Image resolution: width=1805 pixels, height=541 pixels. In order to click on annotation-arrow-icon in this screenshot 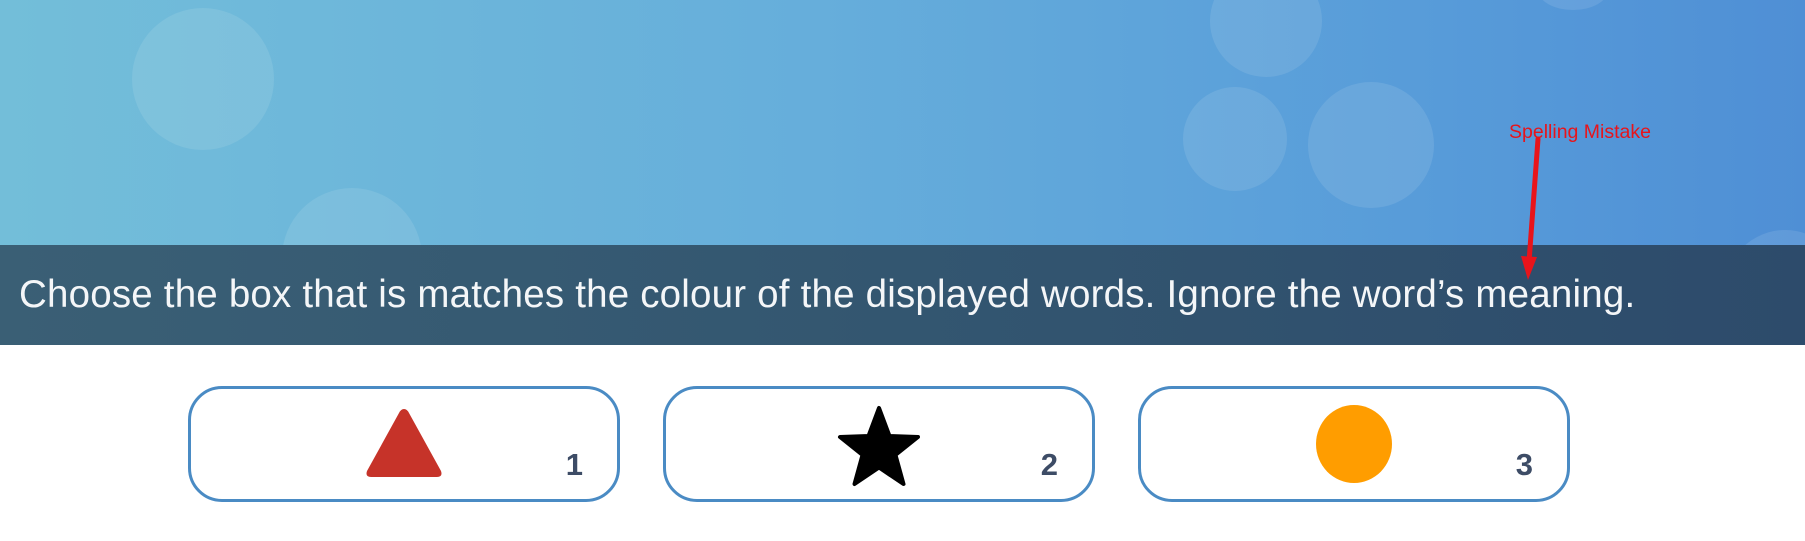, I will do `click(1531, 208)`.